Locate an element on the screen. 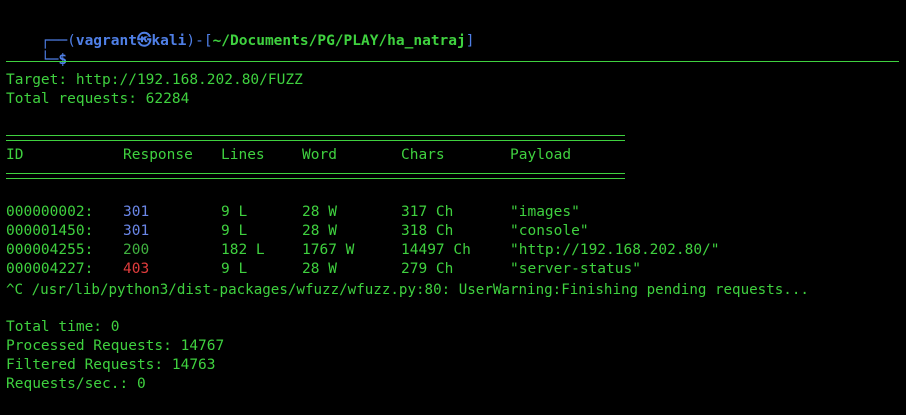  row-payload: "console" is located at coordinates (549, 231).